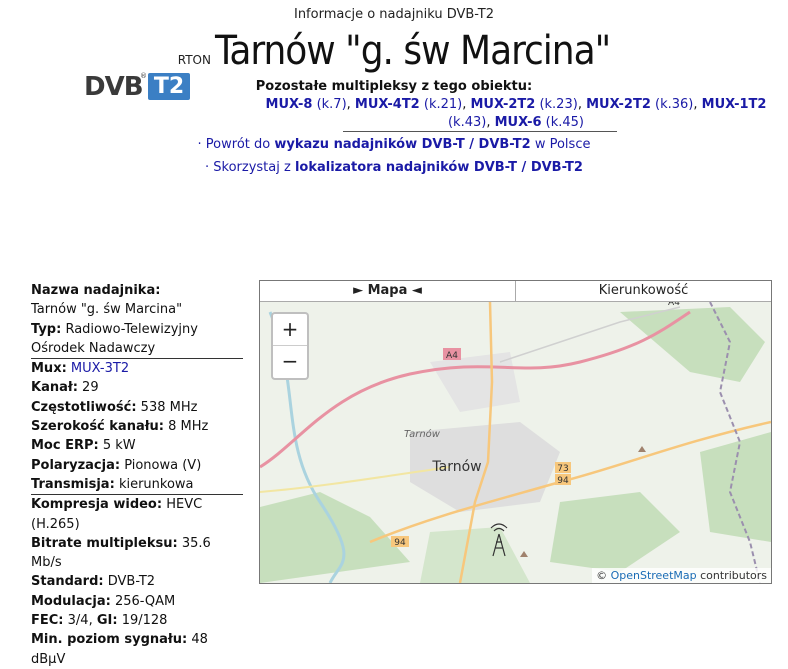 Image resolution: width=788 pixels, height=669 pixels. Describe the element at coordinates (388, 291) in the screenshot. I see `tab-map: ► Mapa ◄` at that location.